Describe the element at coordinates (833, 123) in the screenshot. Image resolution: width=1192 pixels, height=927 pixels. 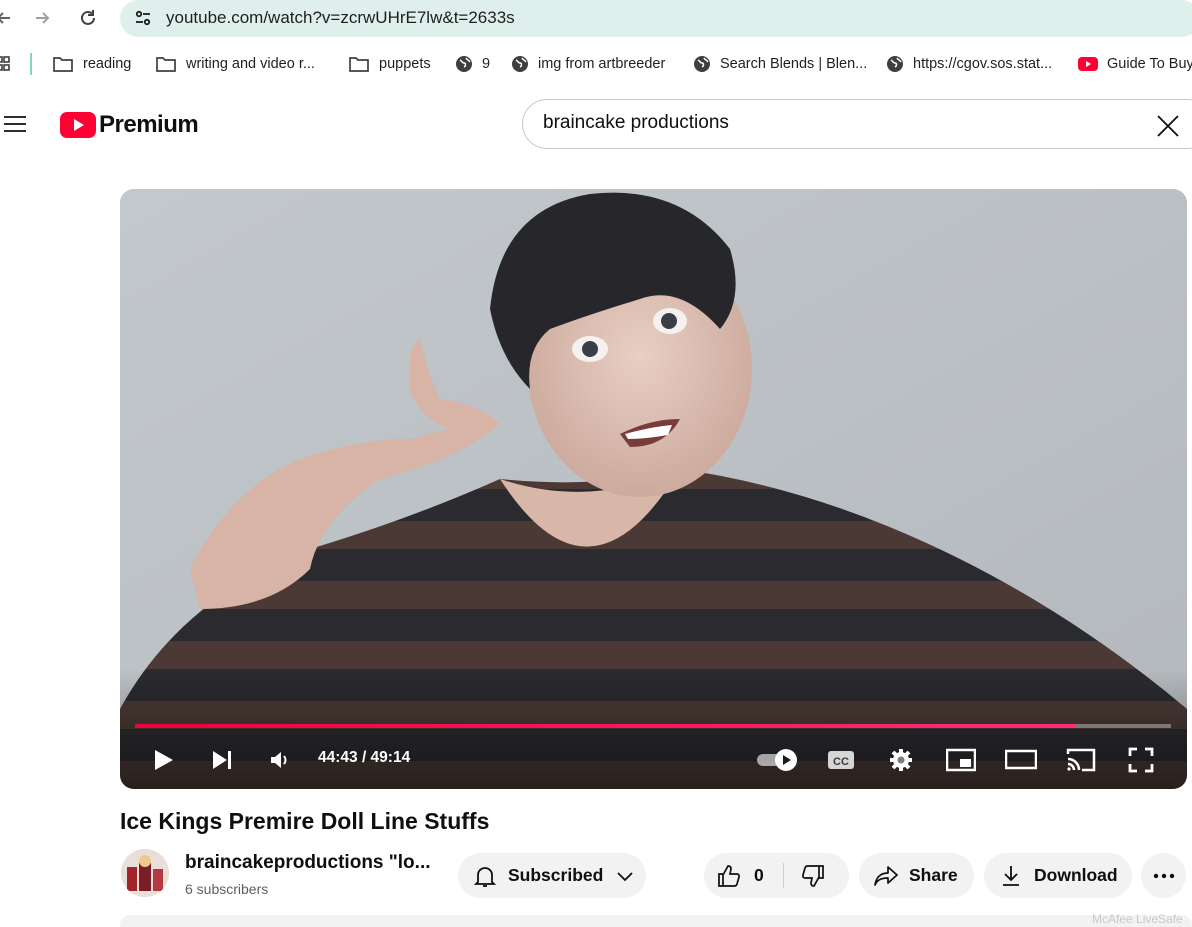
I see `search-input` at that location.